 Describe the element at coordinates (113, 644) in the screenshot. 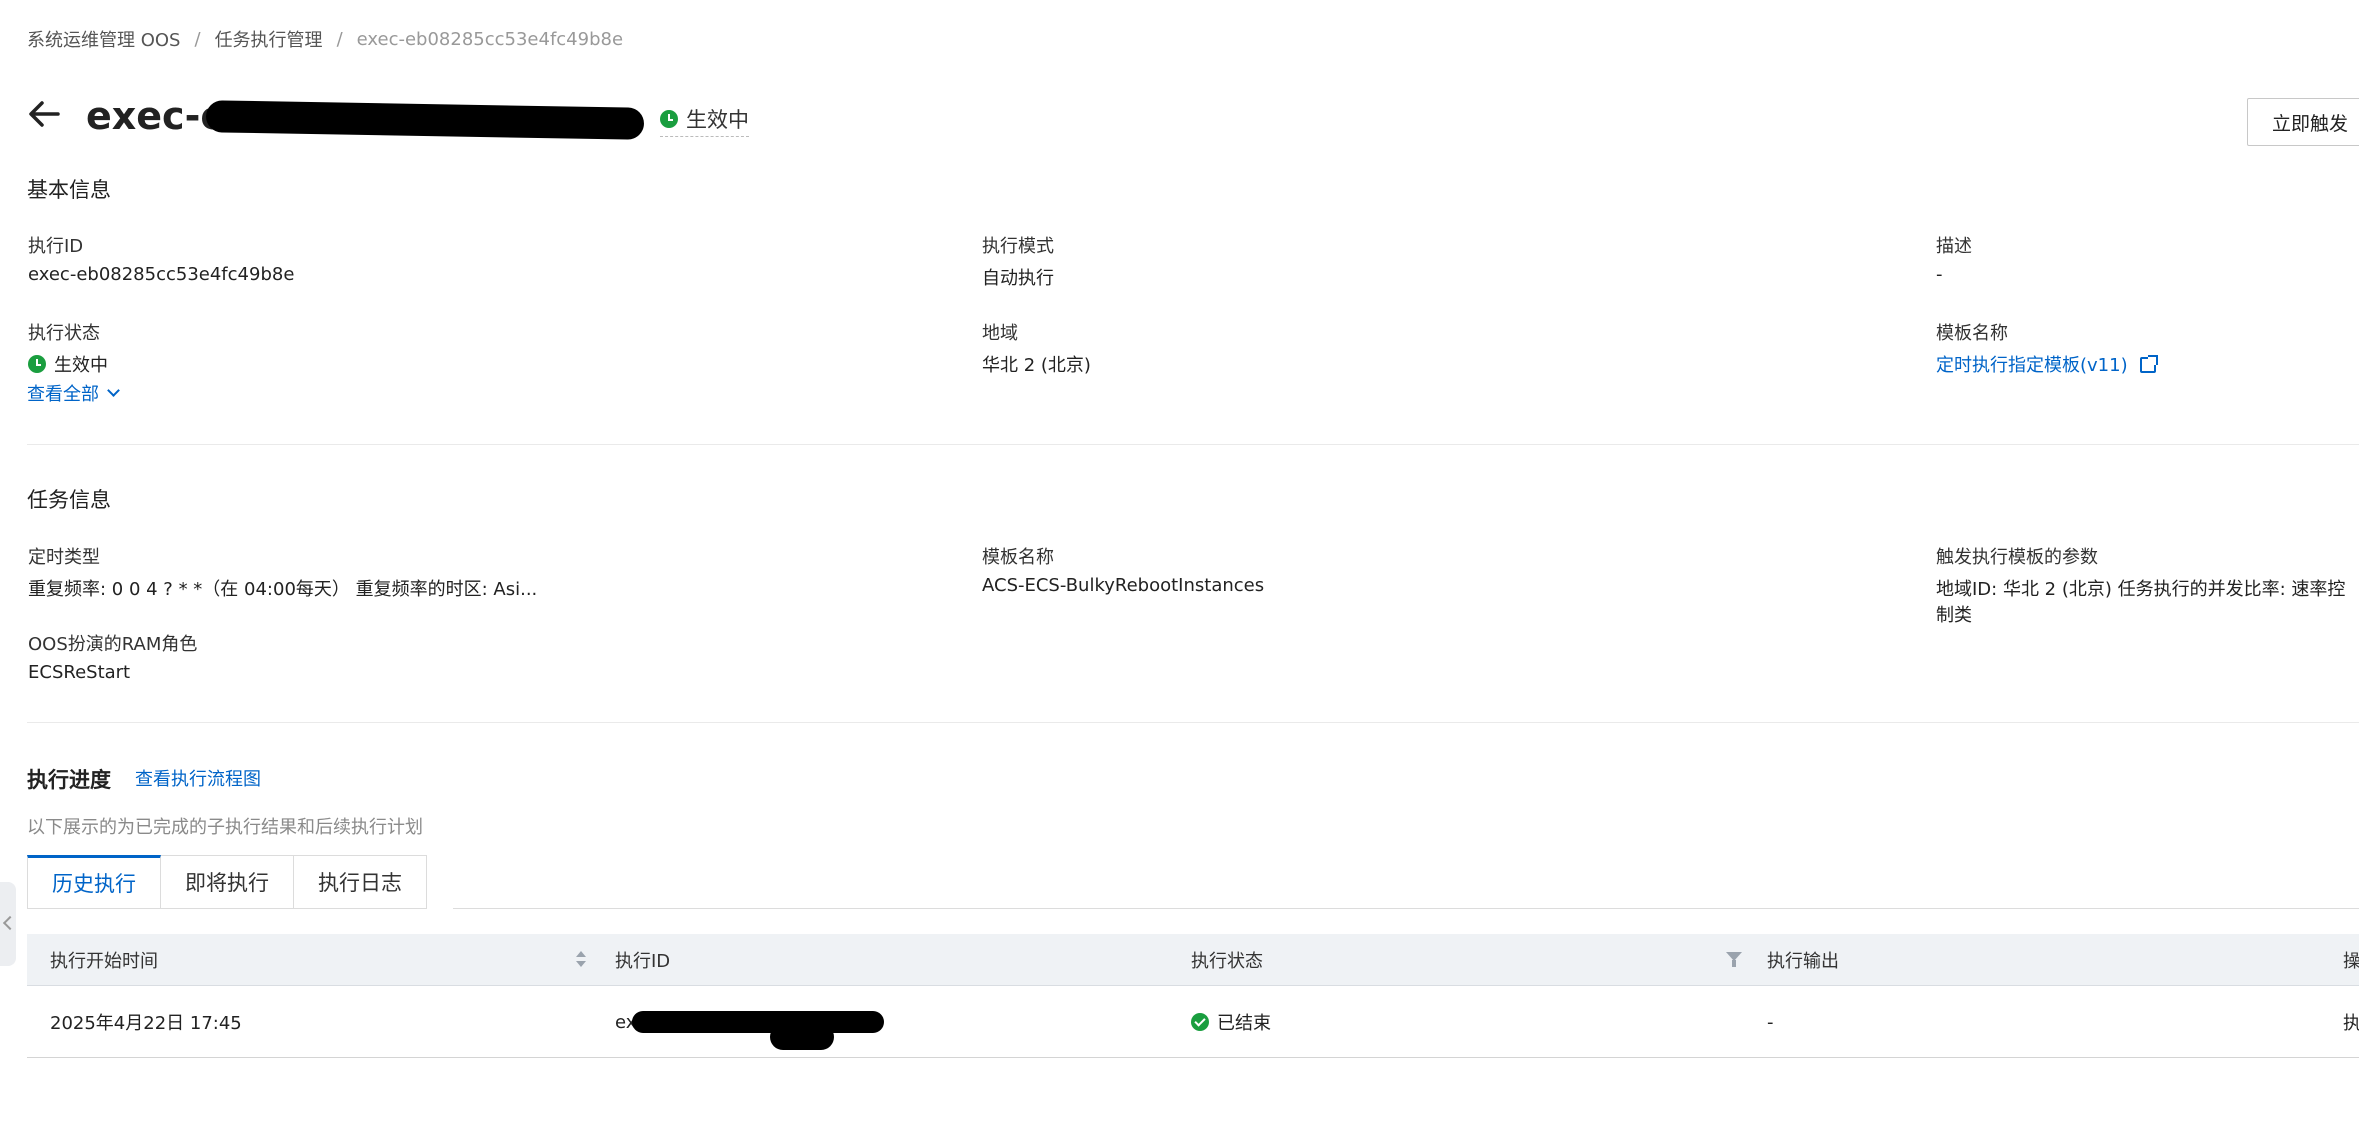

I see `field-label-ram-role: OOS扮演的RAM角色` at that location.